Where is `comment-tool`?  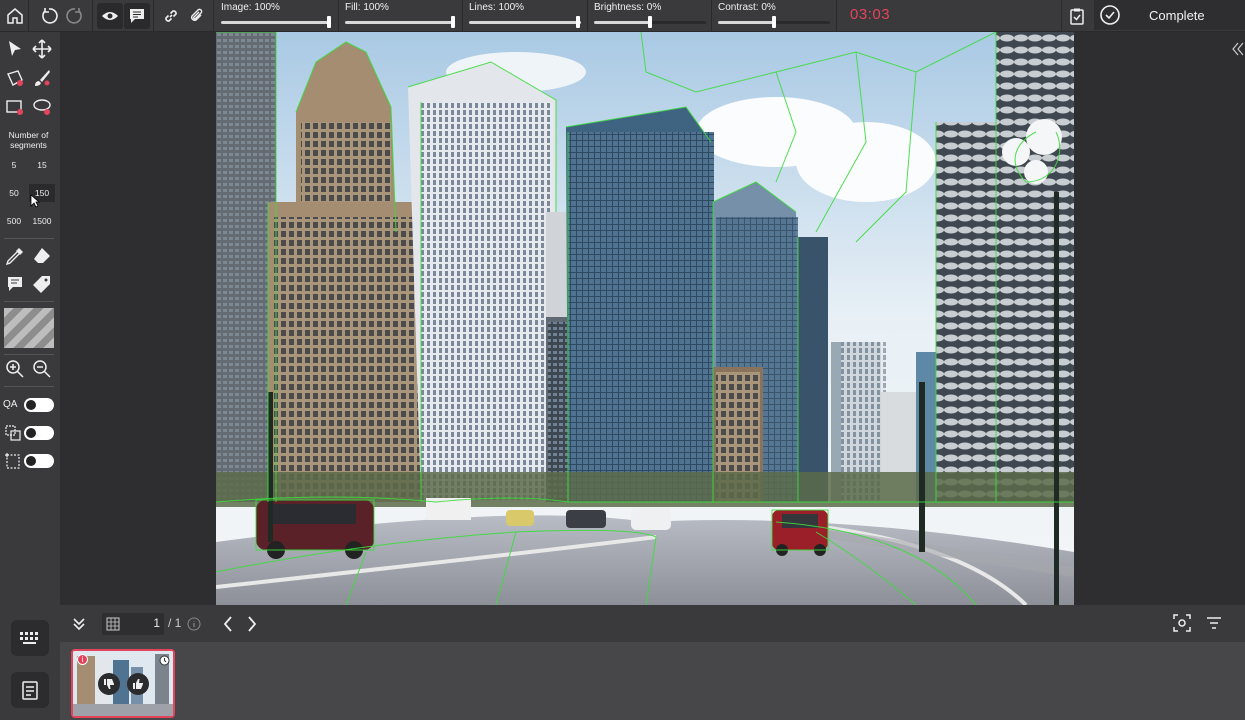 comment-tool is located at coordinates (15, 284).